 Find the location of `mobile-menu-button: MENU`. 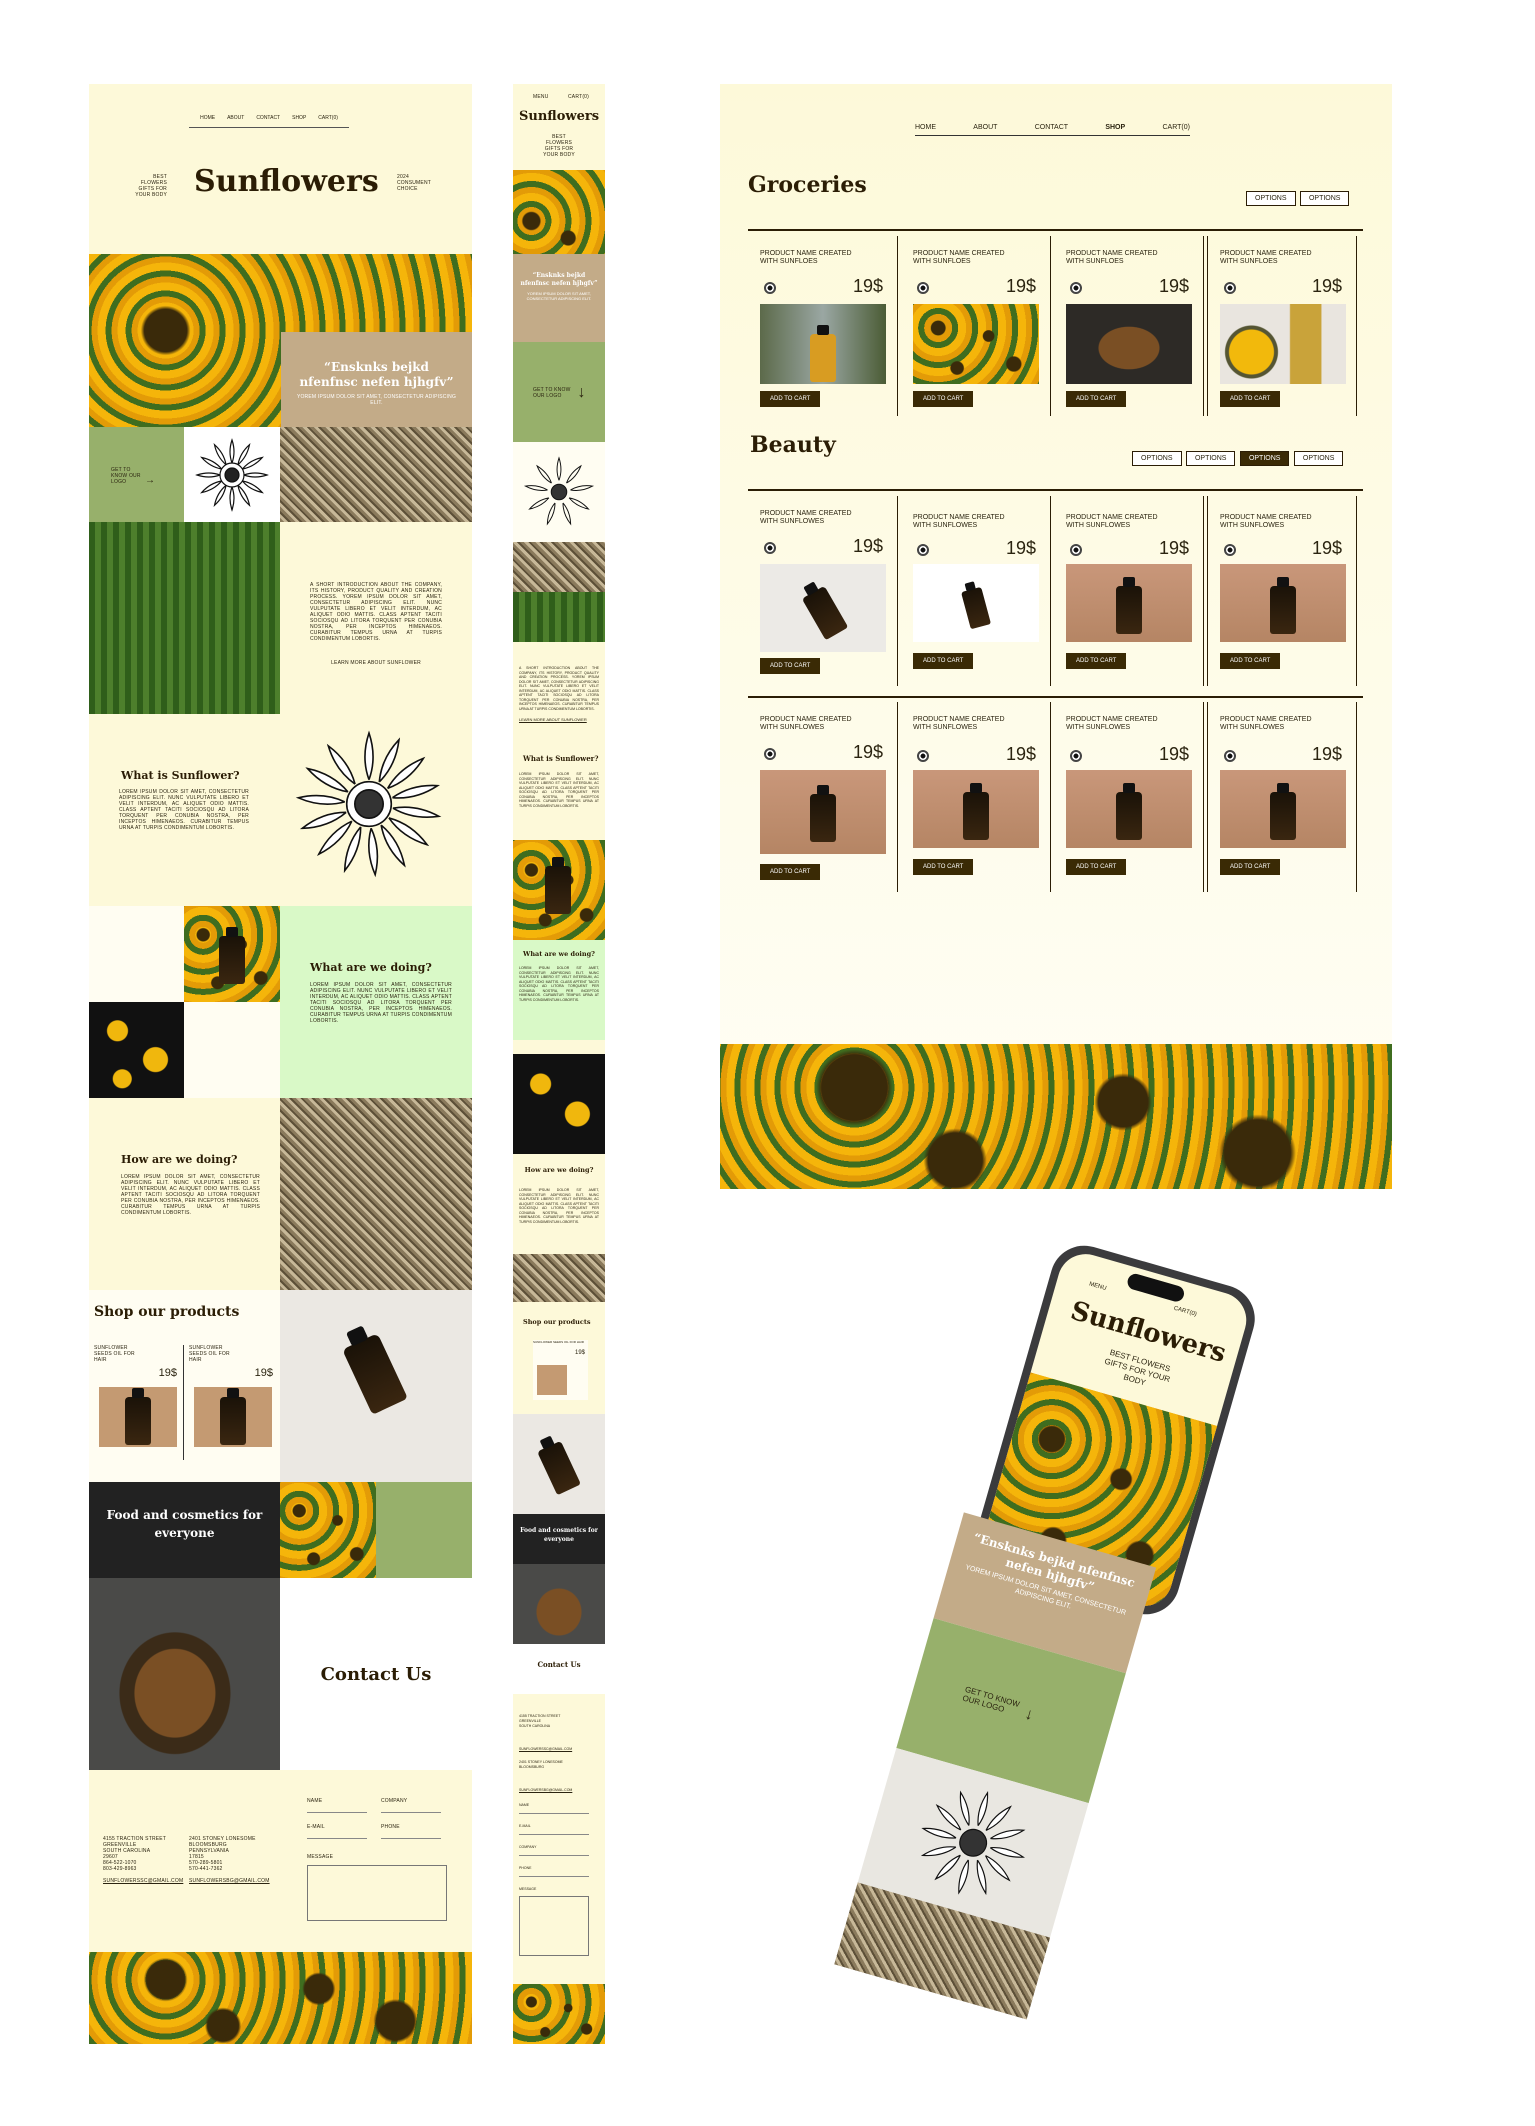

mobile-menu-button: MENU is located at coordinates (541, 97).